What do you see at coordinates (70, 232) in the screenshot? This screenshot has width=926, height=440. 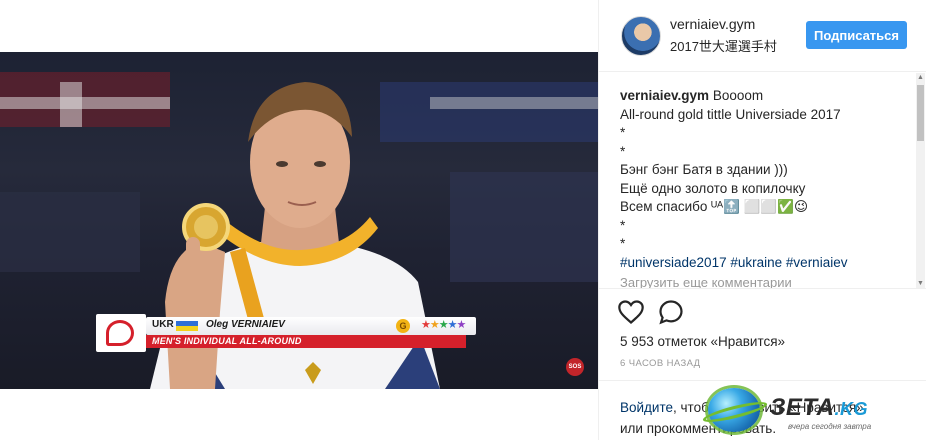 I see `background-crowd-left` at bounding box center [70, 232].